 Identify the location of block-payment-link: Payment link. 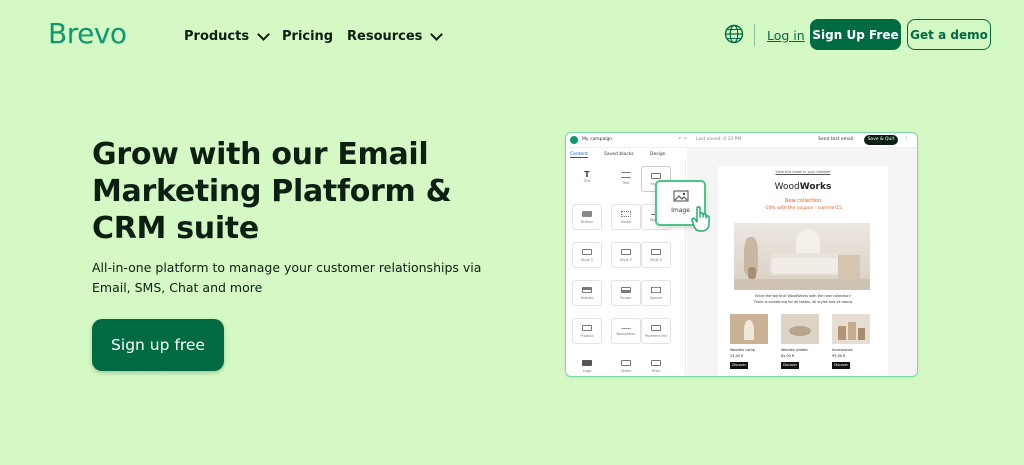
(656, 331).